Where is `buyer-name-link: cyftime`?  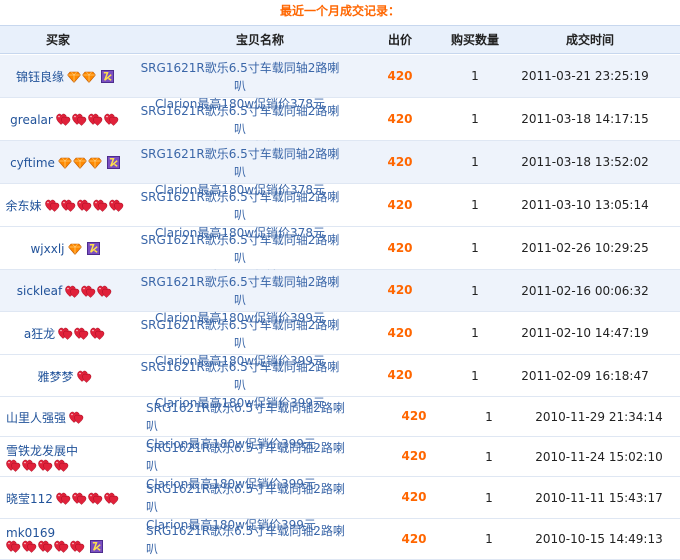
buyer-name-link: cyftime is located at coordinates (32, 163).